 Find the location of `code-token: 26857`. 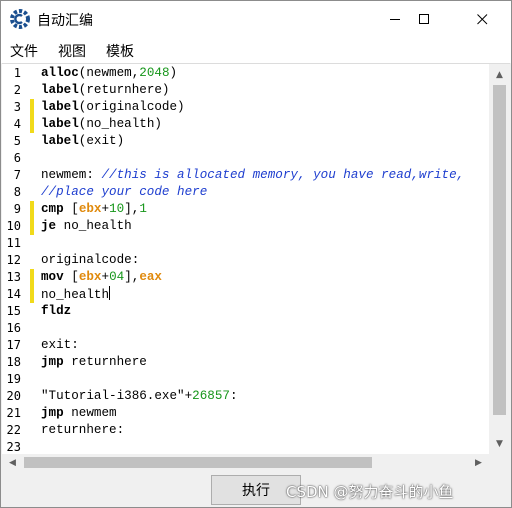

code-token: 26857 is located at coordinates (211, 396).